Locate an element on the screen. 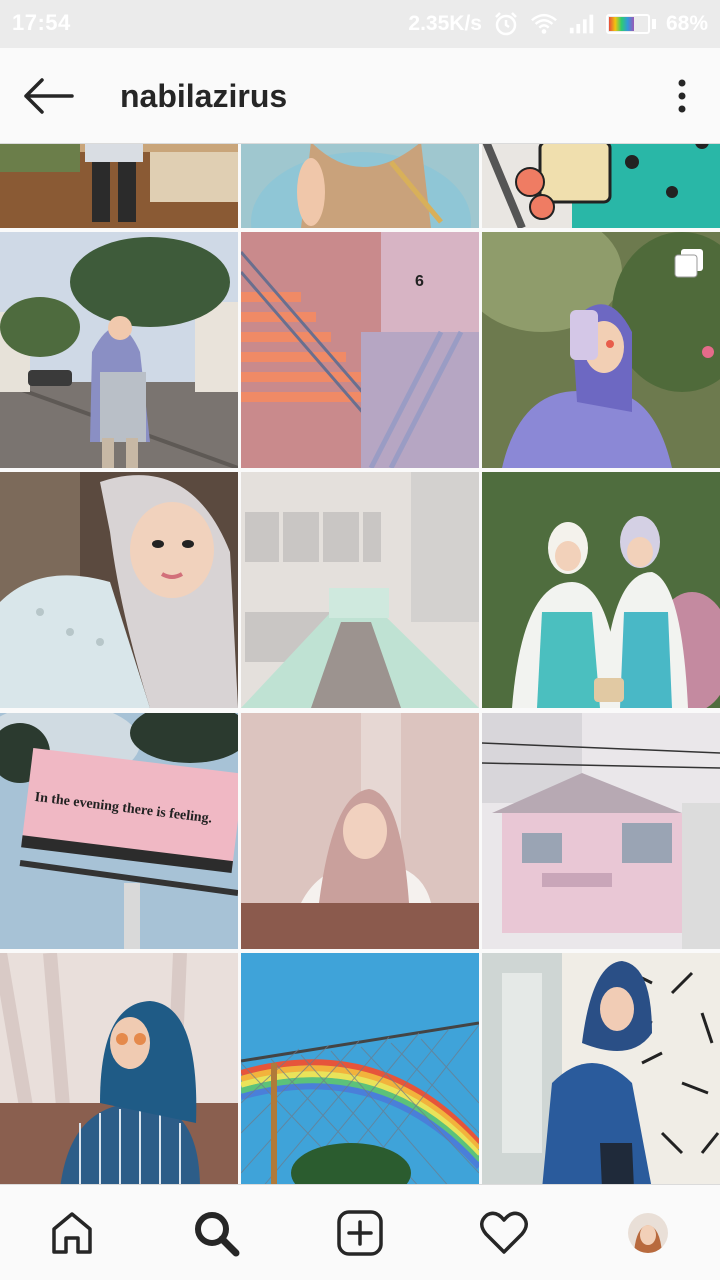 The image size is (720, 1280). profile-username: nabilazirus is located at coordinates (204, 96).